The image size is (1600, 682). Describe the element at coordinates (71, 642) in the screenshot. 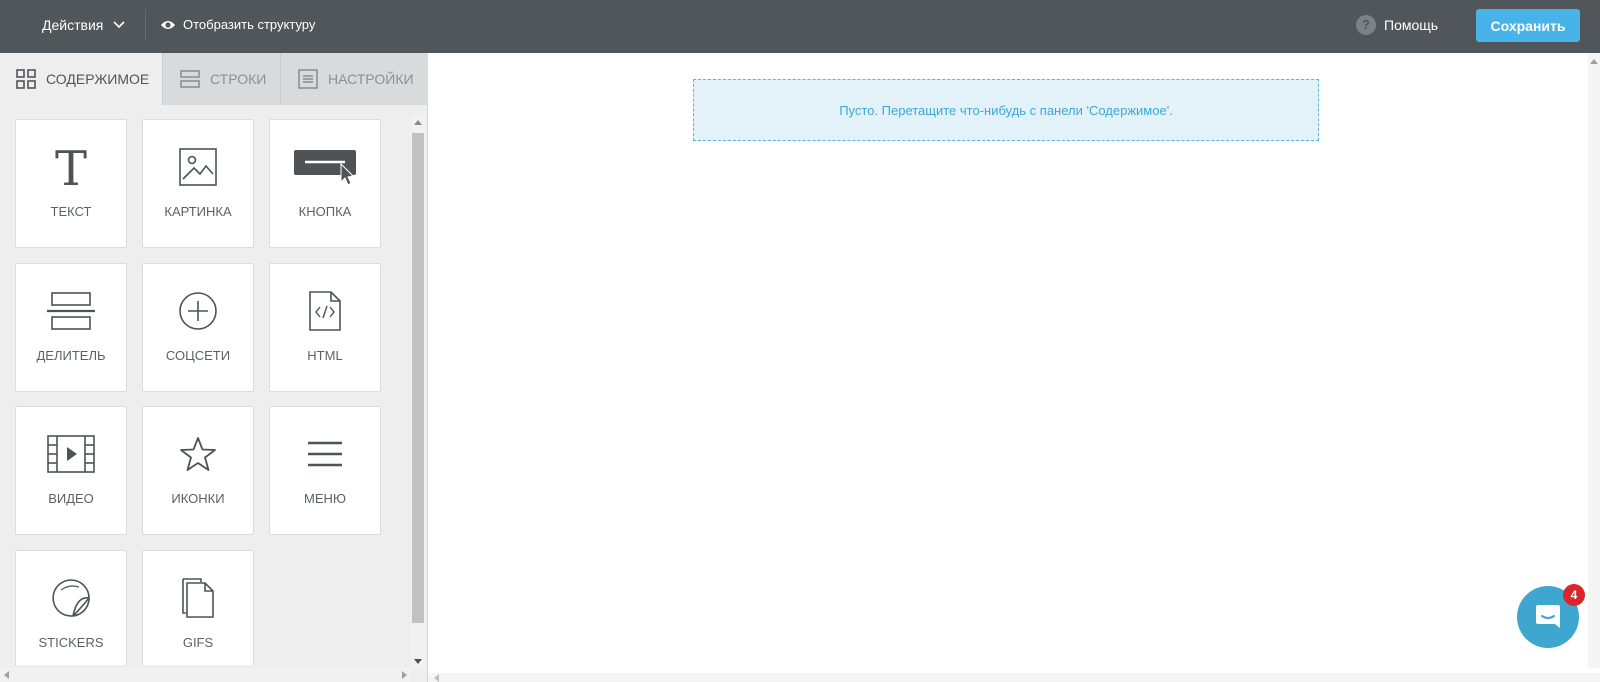

I see `block-label: STICKERS` at that location.